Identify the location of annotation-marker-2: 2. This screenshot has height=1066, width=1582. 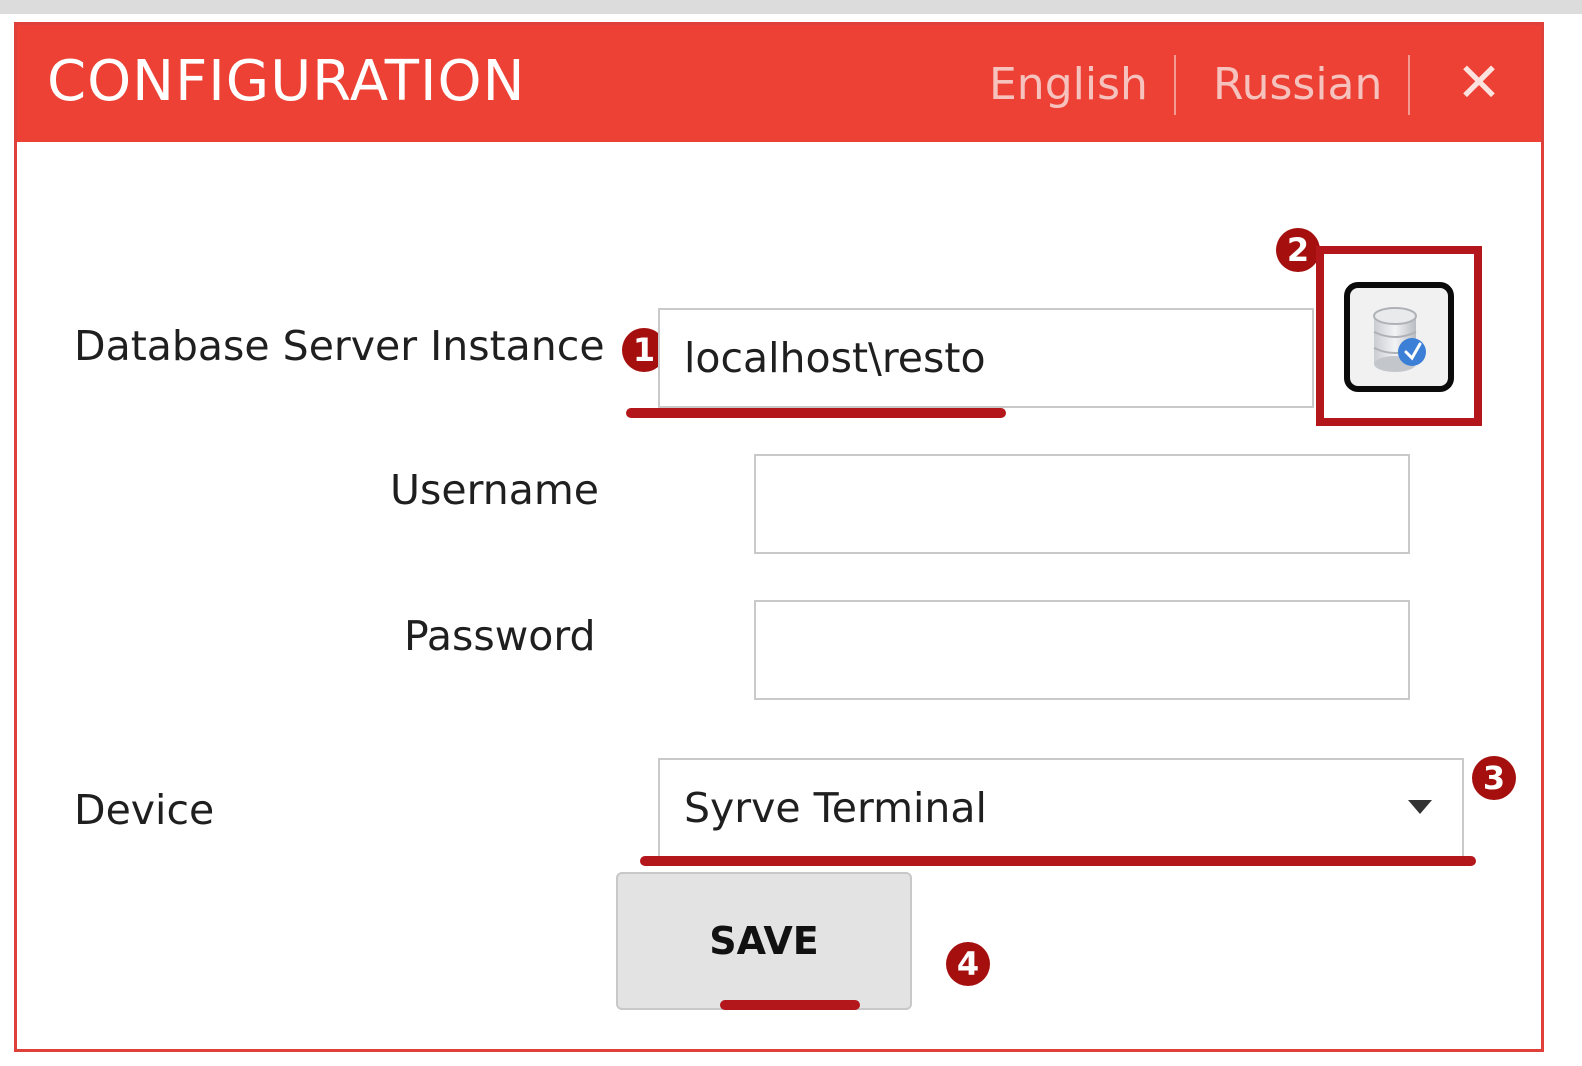
(1298, 250).